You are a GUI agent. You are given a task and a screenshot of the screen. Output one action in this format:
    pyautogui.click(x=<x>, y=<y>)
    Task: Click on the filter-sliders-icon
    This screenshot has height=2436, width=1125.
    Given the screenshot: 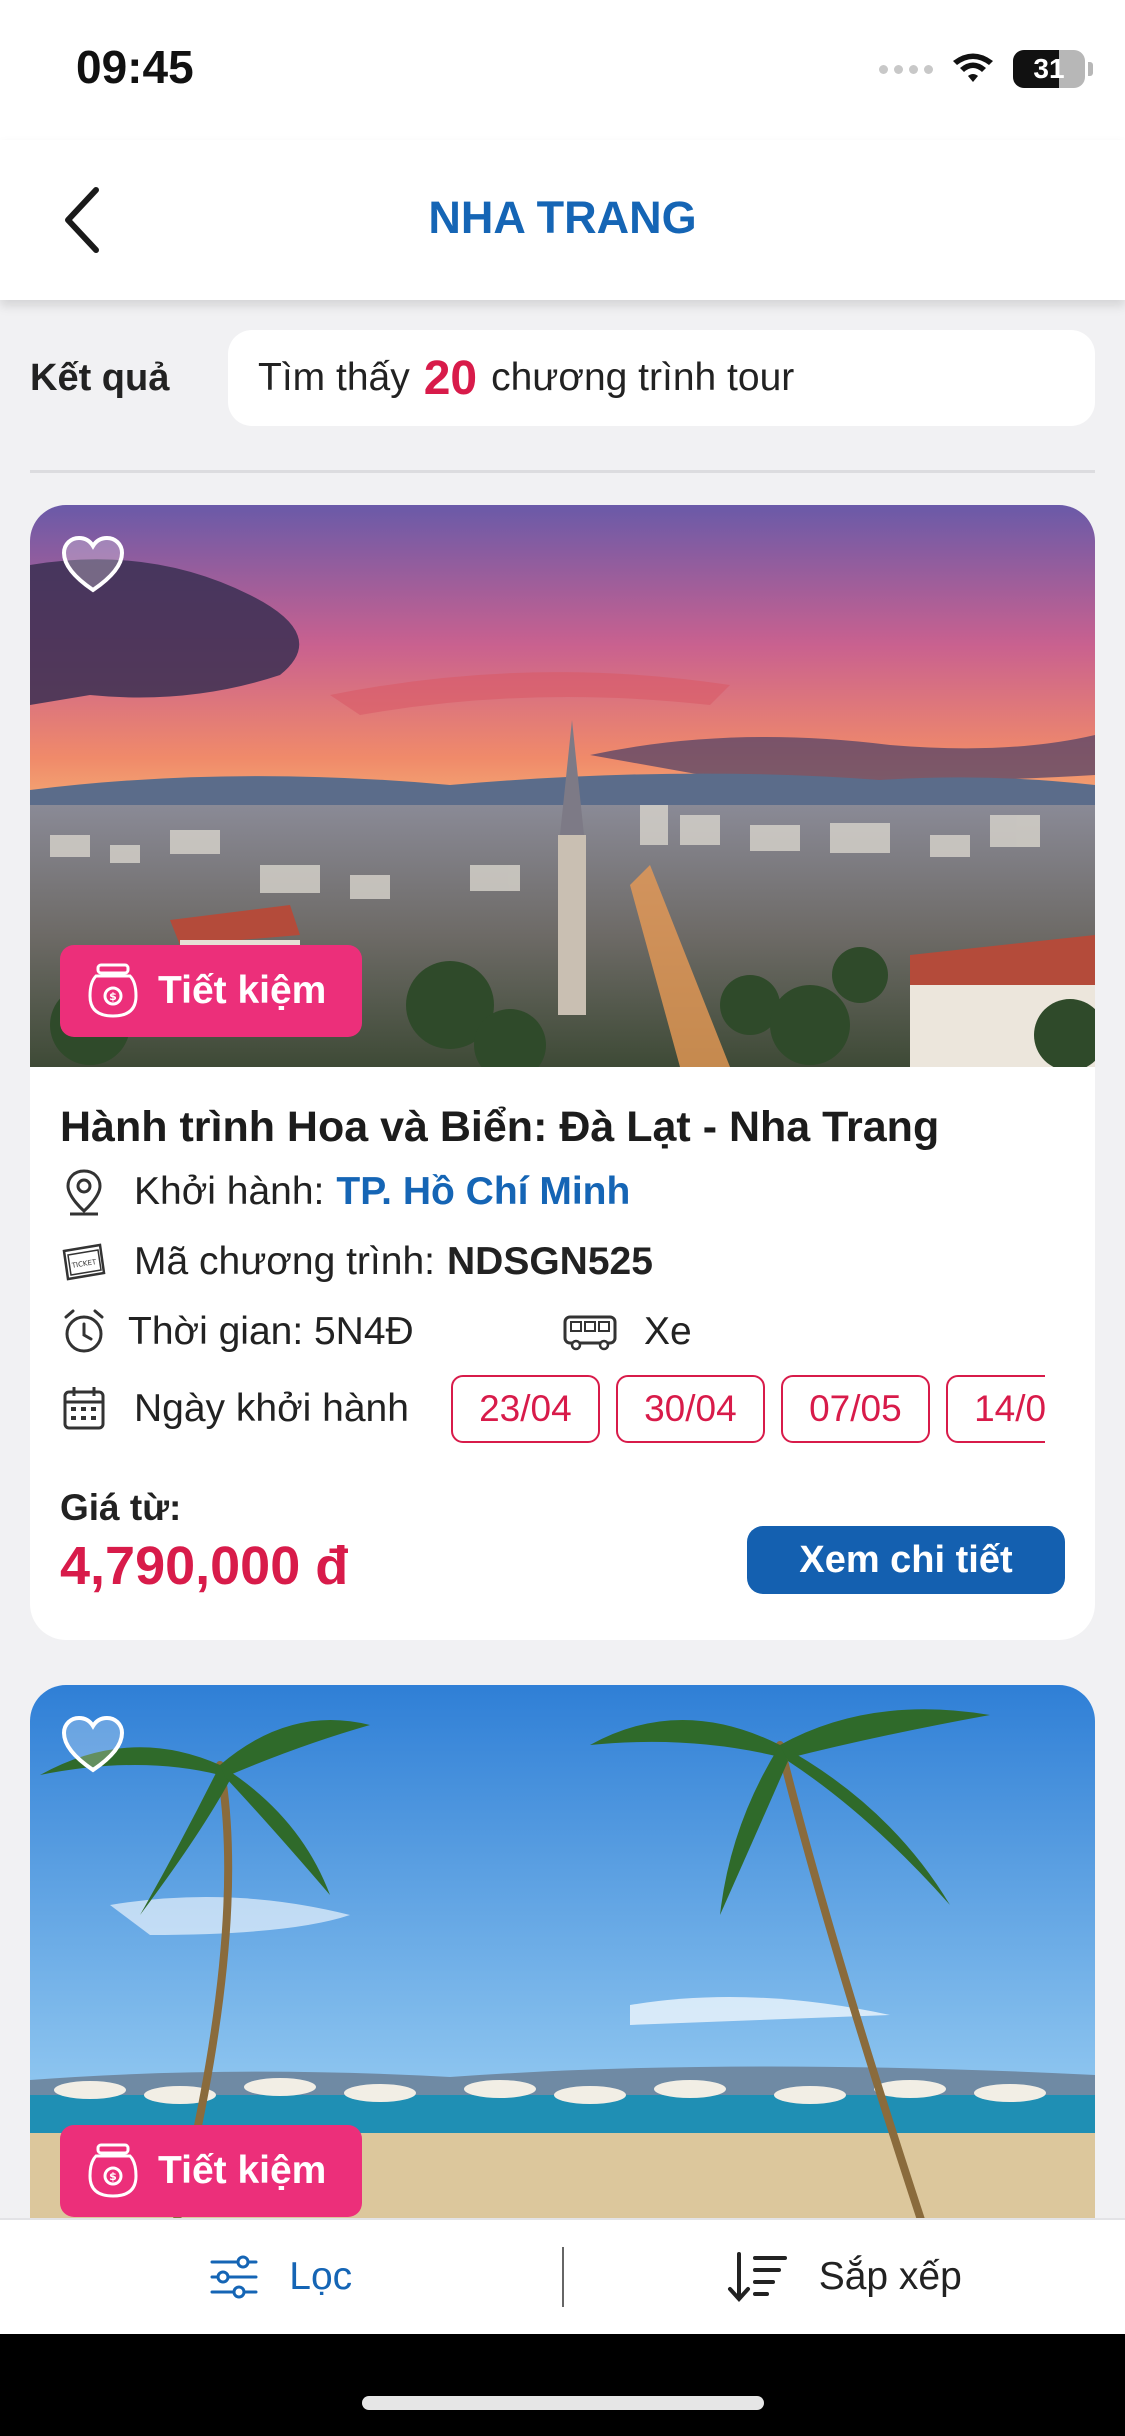 What is the action you would take?
    pyautogui.click(x=234, y=2277)
    